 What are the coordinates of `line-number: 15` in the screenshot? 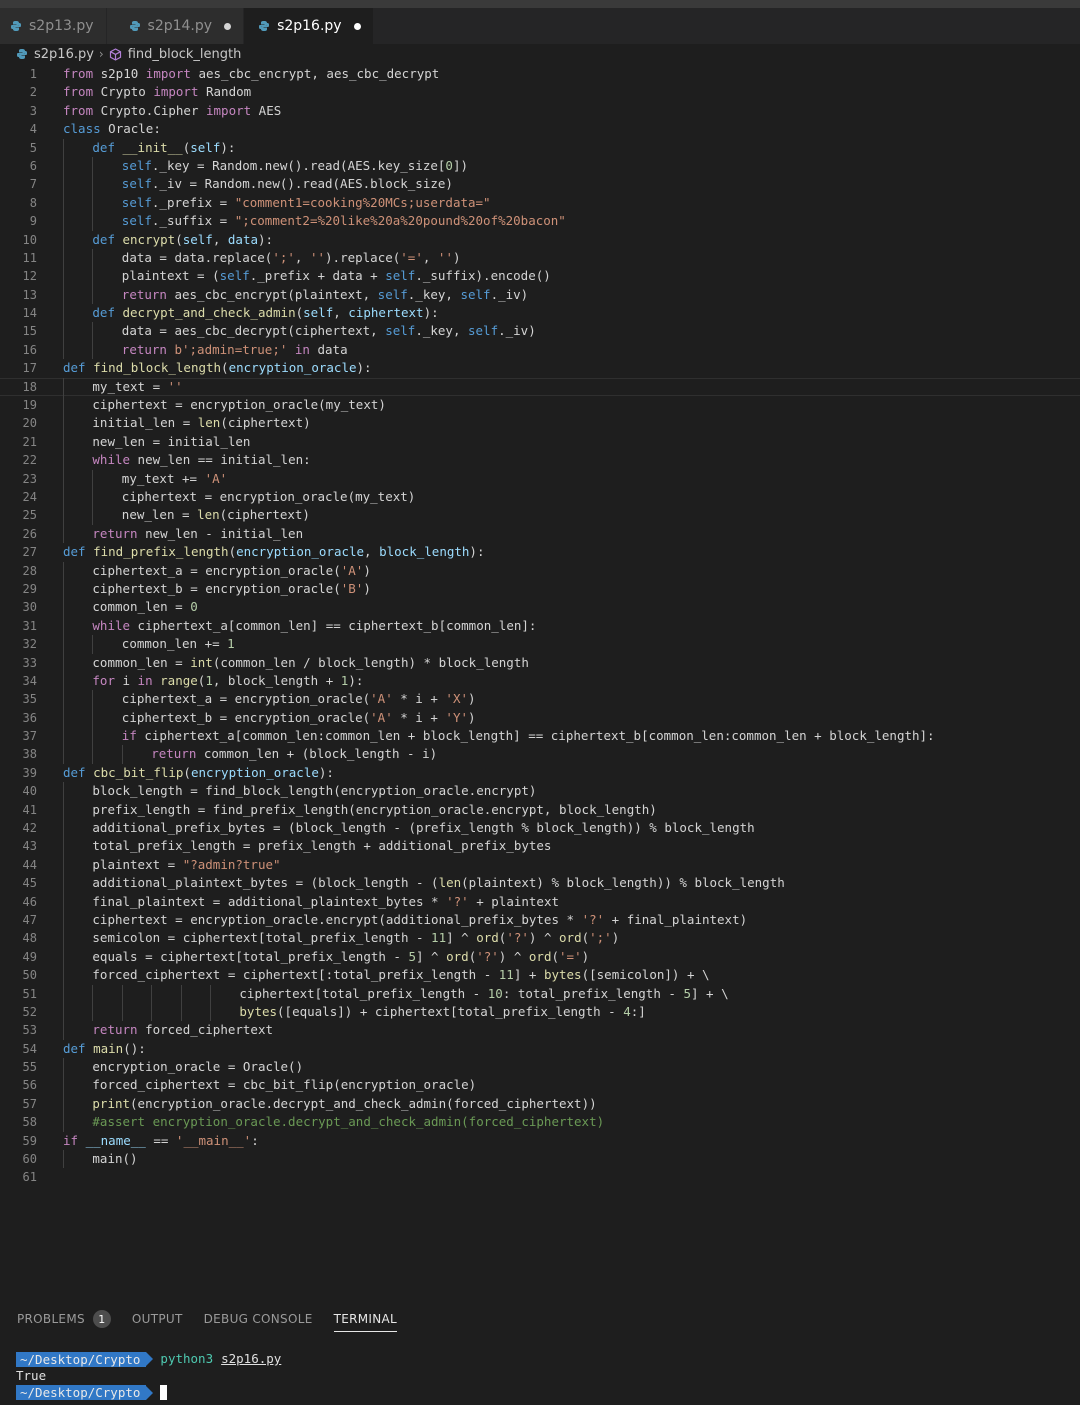 It's located at (18, 331).